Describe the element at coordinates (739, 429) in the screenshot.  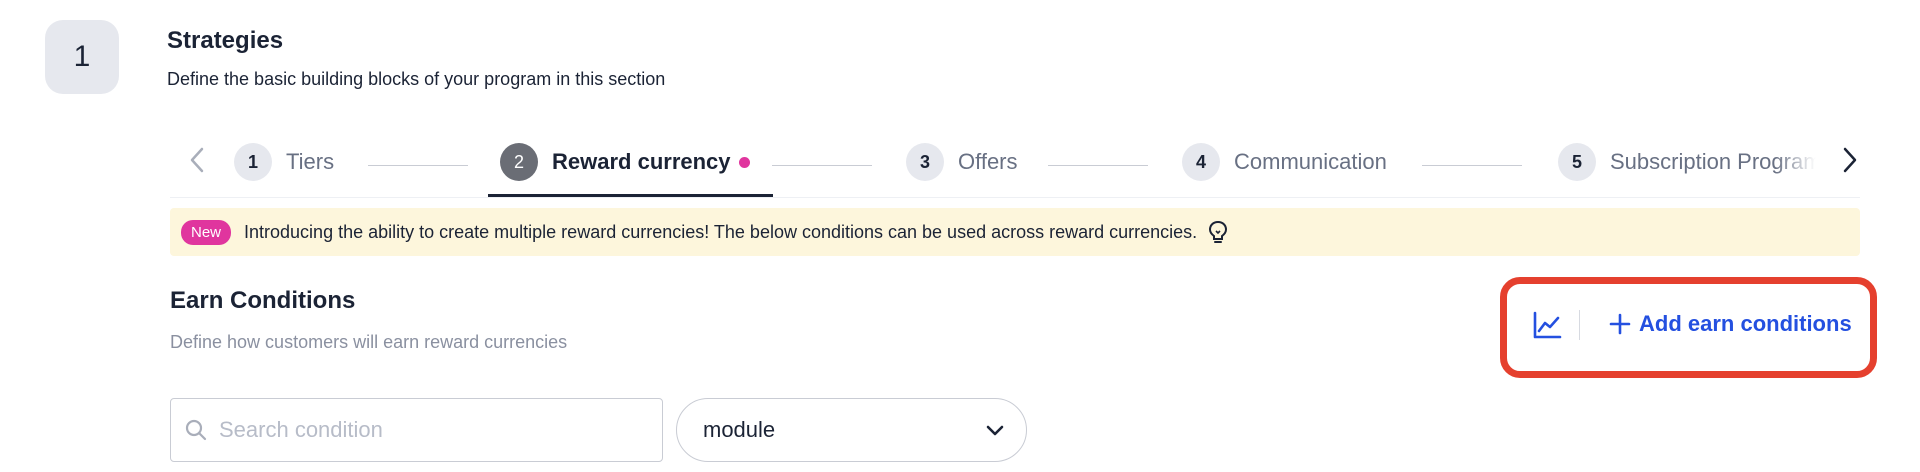
I see `module-select-value: module` at that location.